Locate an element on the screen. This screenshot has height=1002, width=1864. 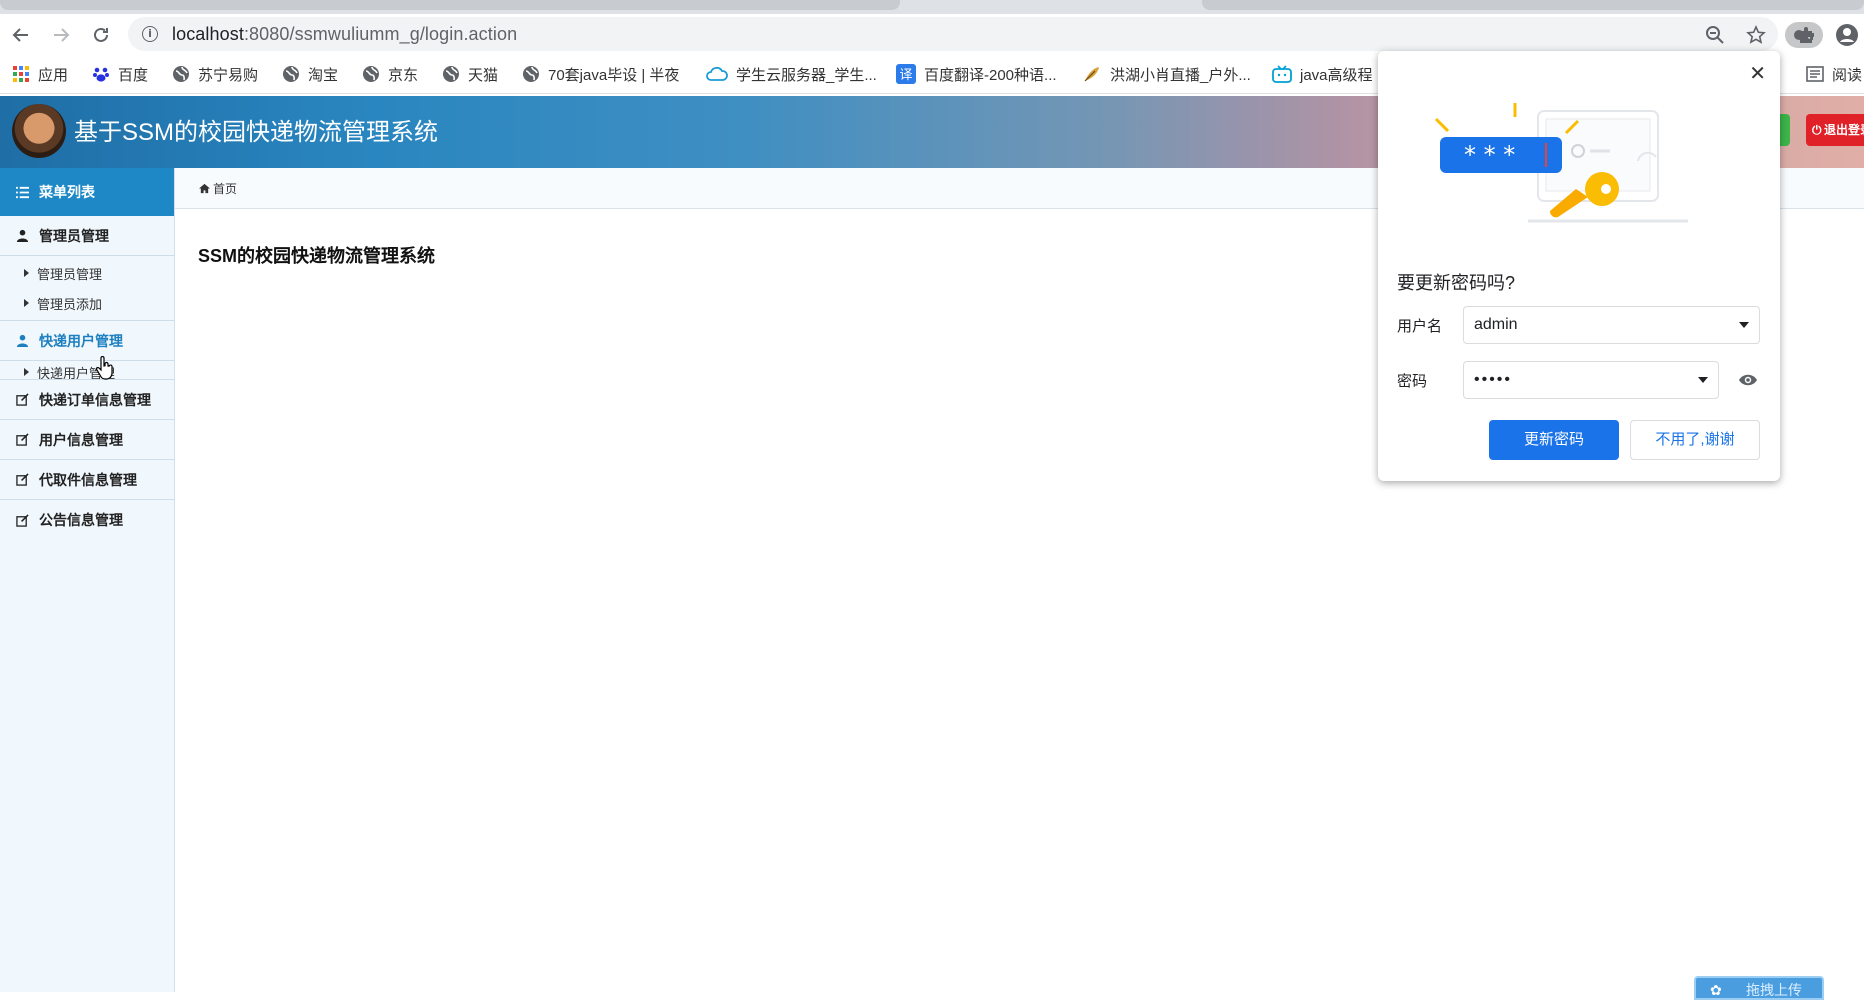
sidebar-submenu-courier-user: 快递用户管理 is located at coordinates (87, 370).